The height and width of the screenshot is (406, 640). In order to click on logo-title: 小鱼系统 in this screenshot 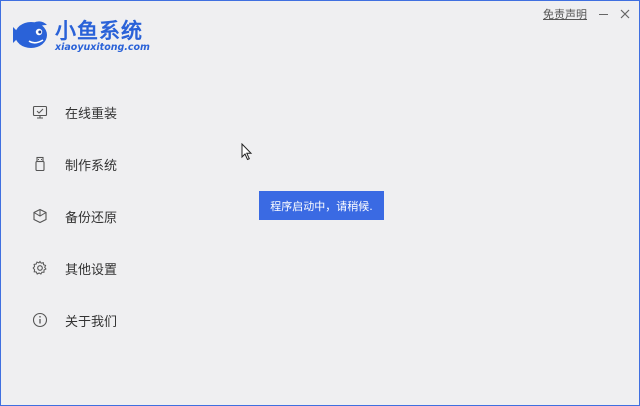, I will do `click(99, 31)`.